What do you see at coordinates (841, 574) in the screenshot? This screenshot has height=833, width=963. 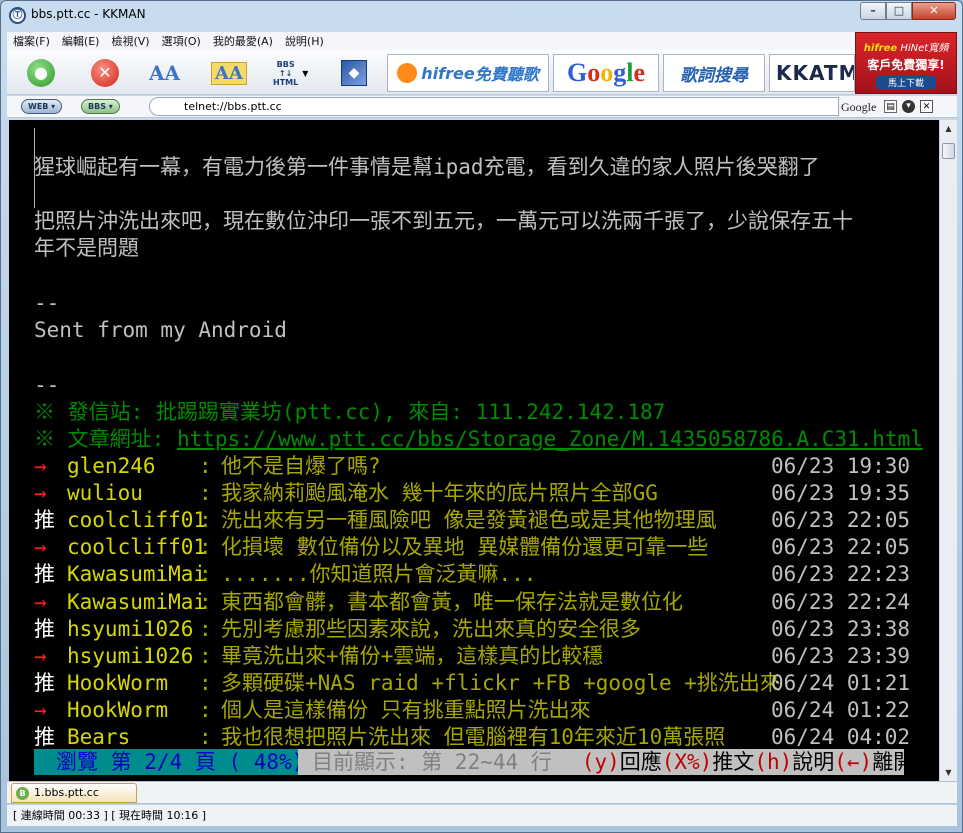 I see `push-time: 06/23 22:23` at bounding box center [841, 574].